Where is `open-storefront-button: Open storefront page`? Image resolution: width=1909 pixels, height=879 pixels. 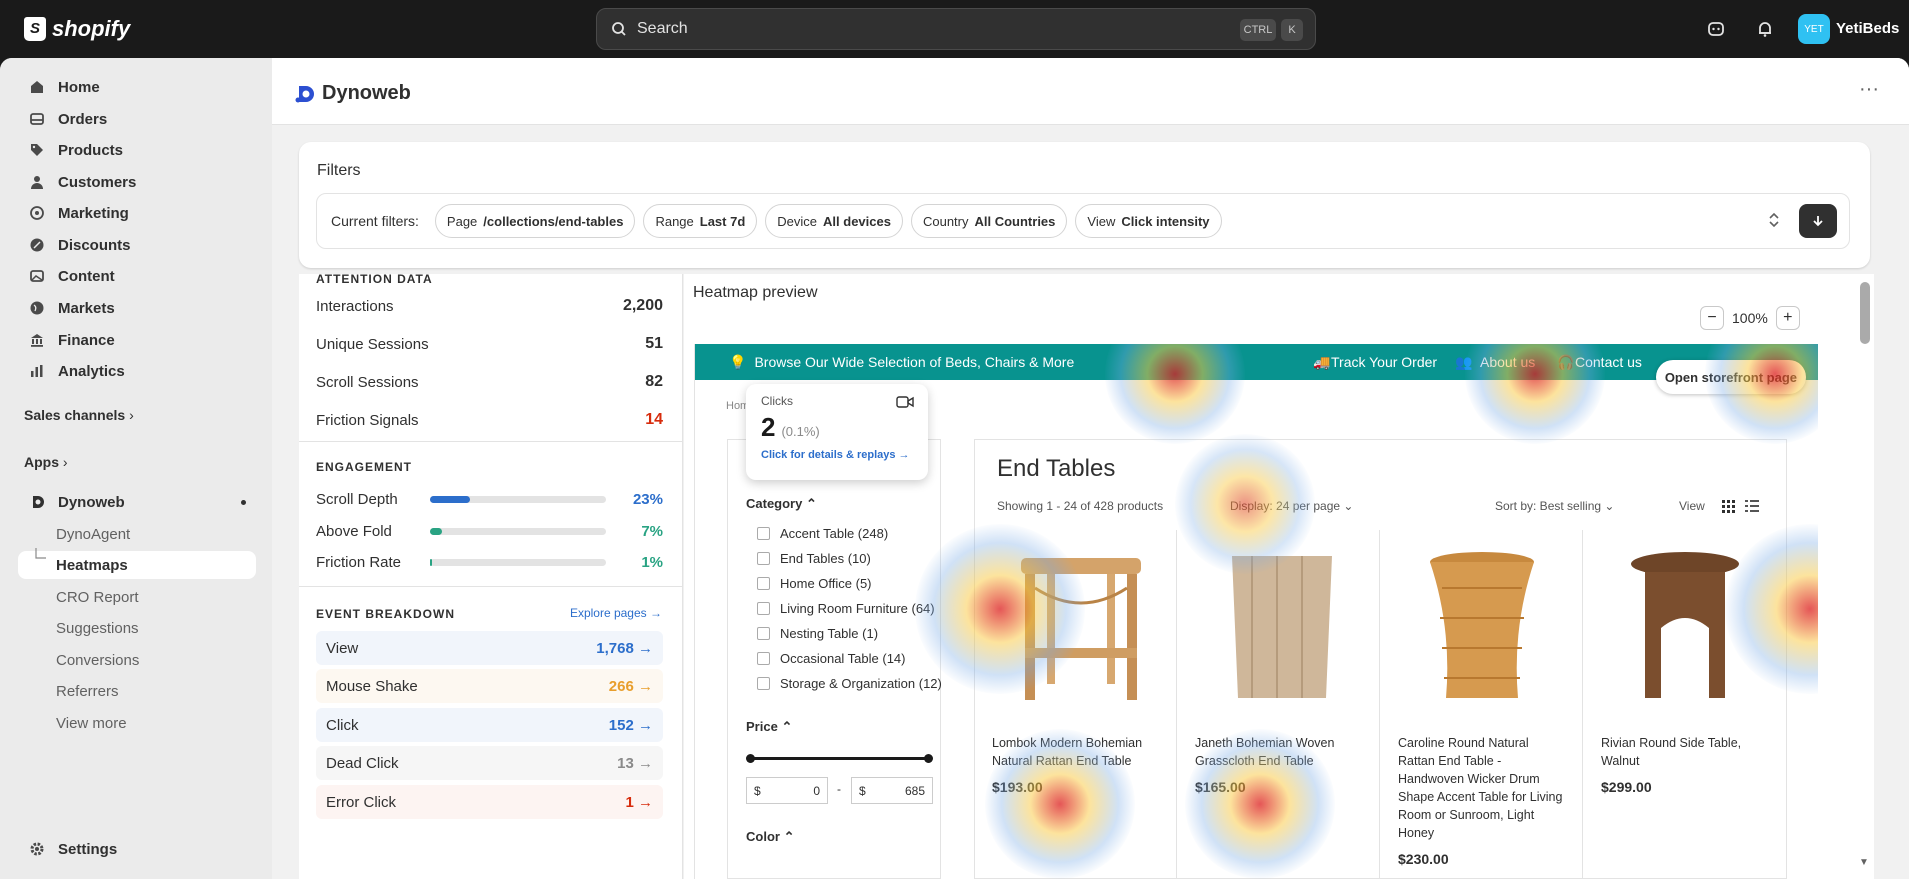
open-storefront-button: Open storefront page is located at coordinates (1730, 377).